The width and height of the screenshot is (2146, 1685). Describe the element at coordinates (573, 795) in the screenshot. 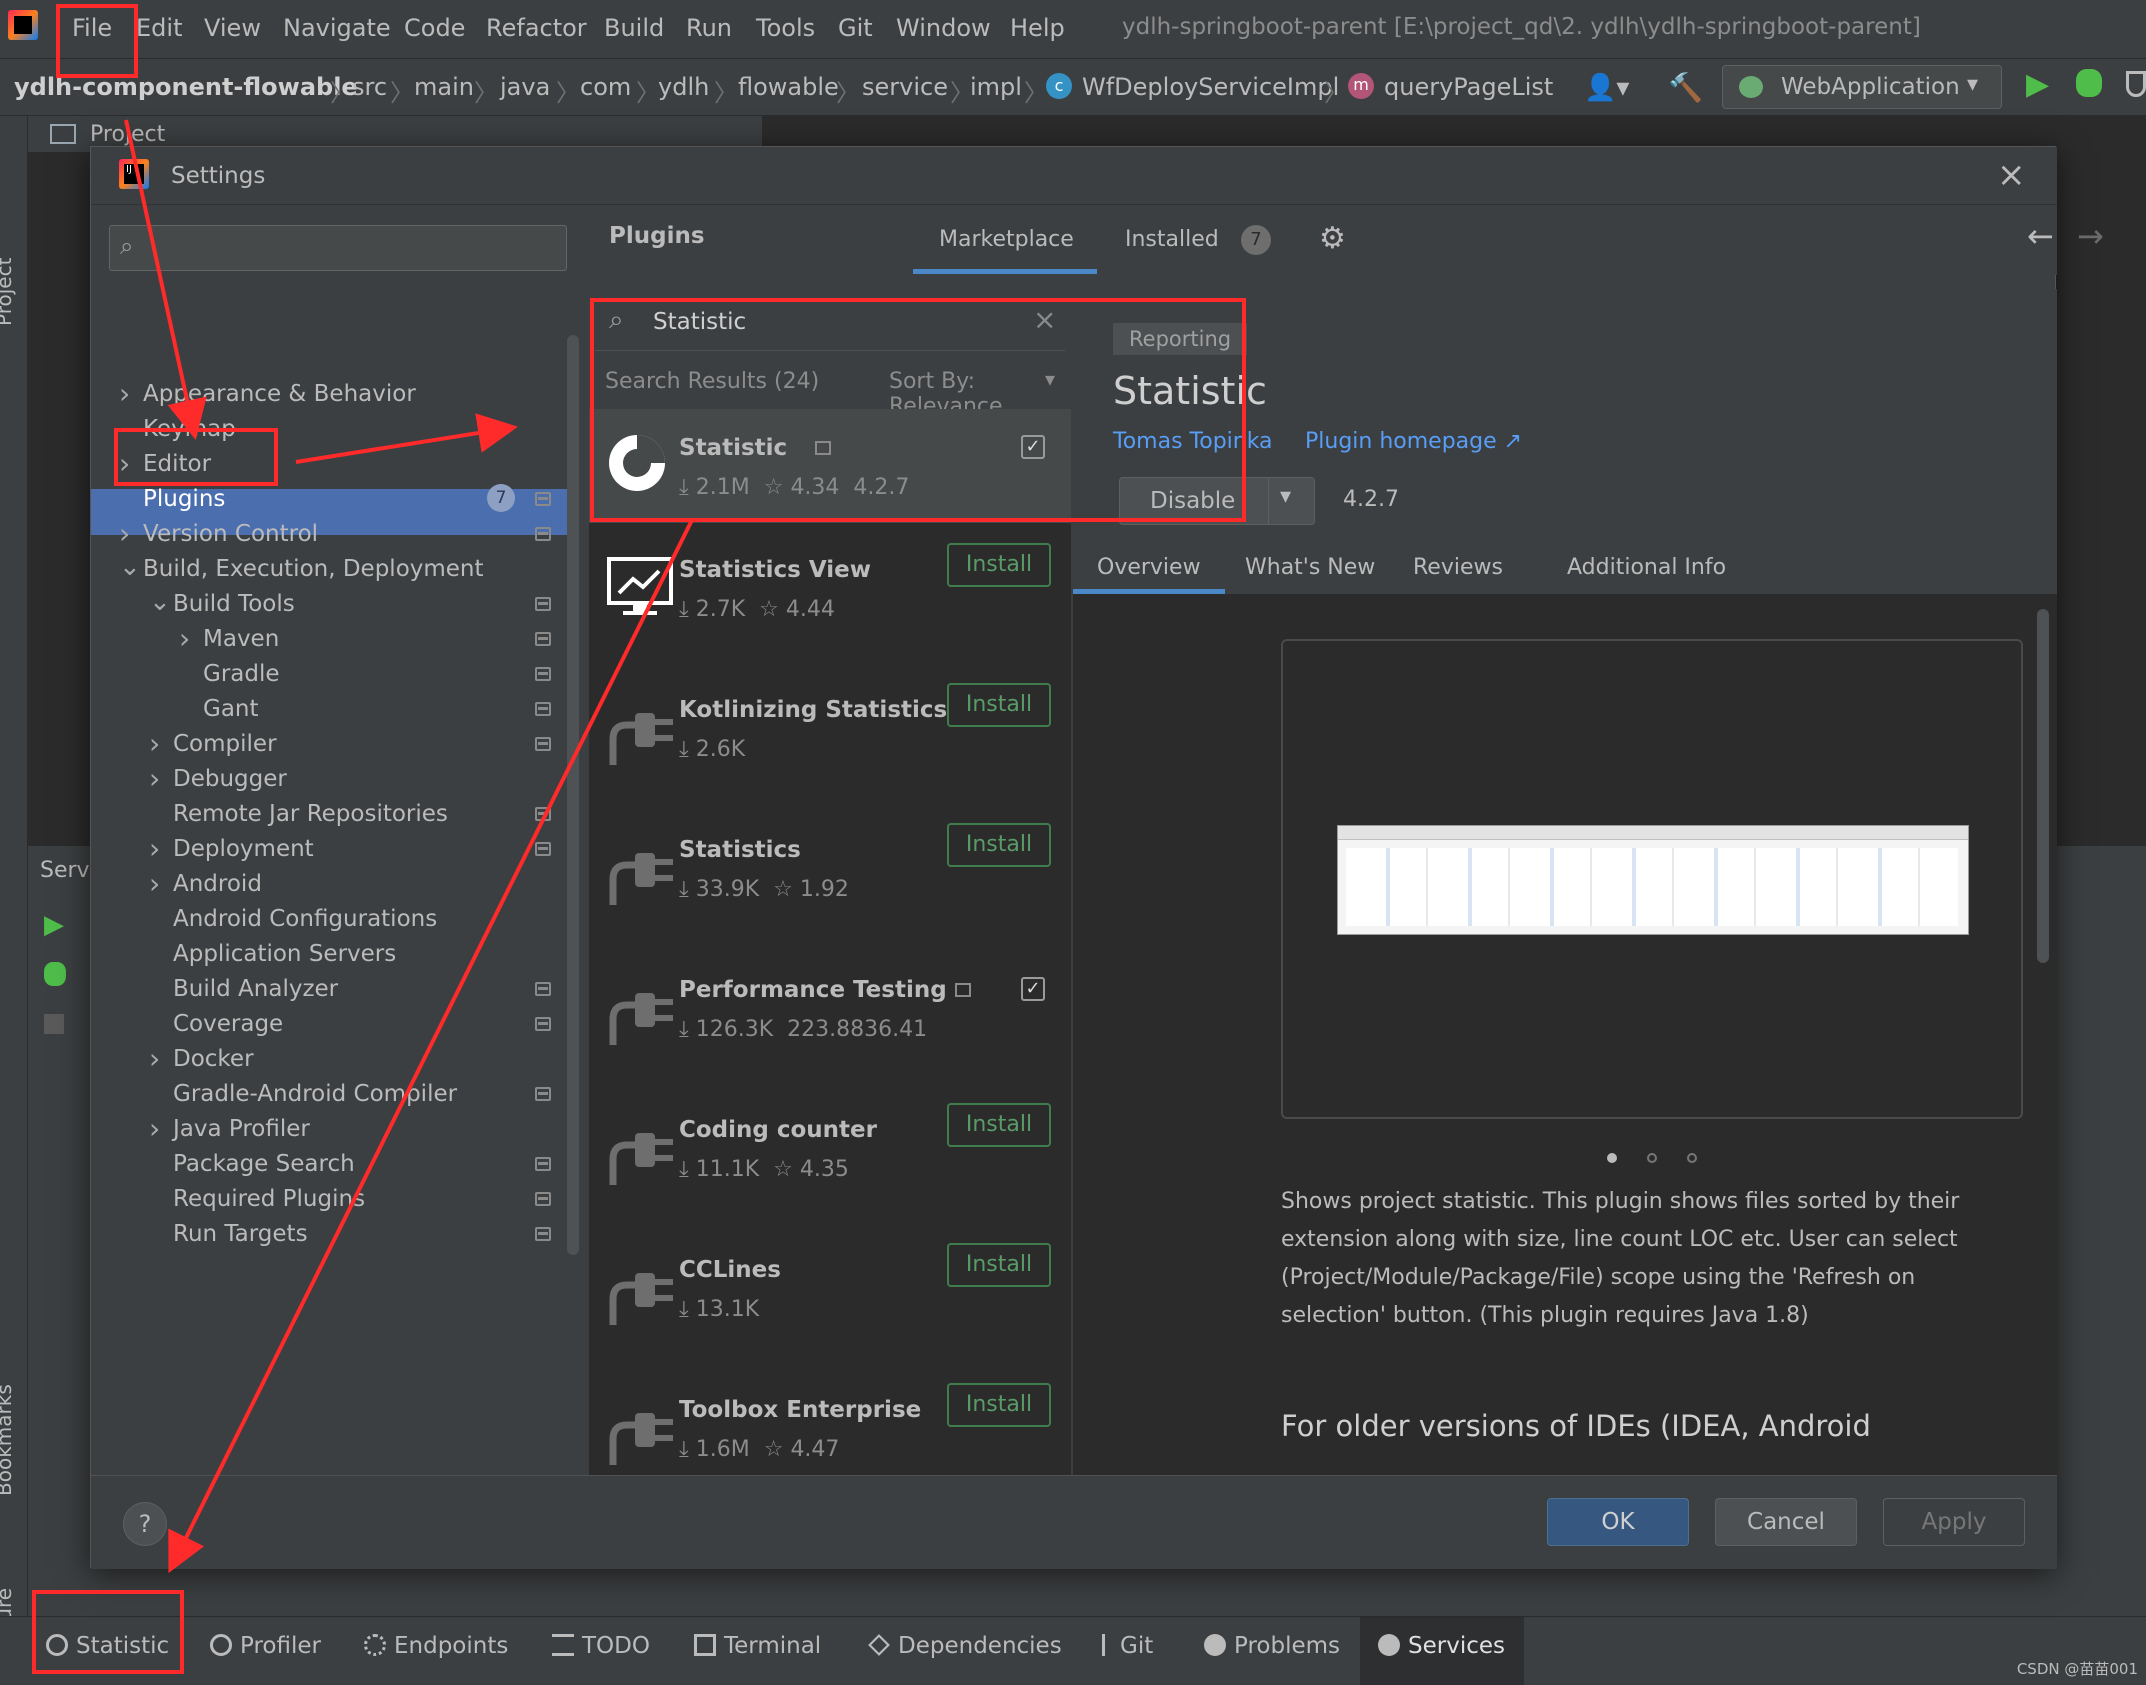

I see `tree-scrollbar` at that location.